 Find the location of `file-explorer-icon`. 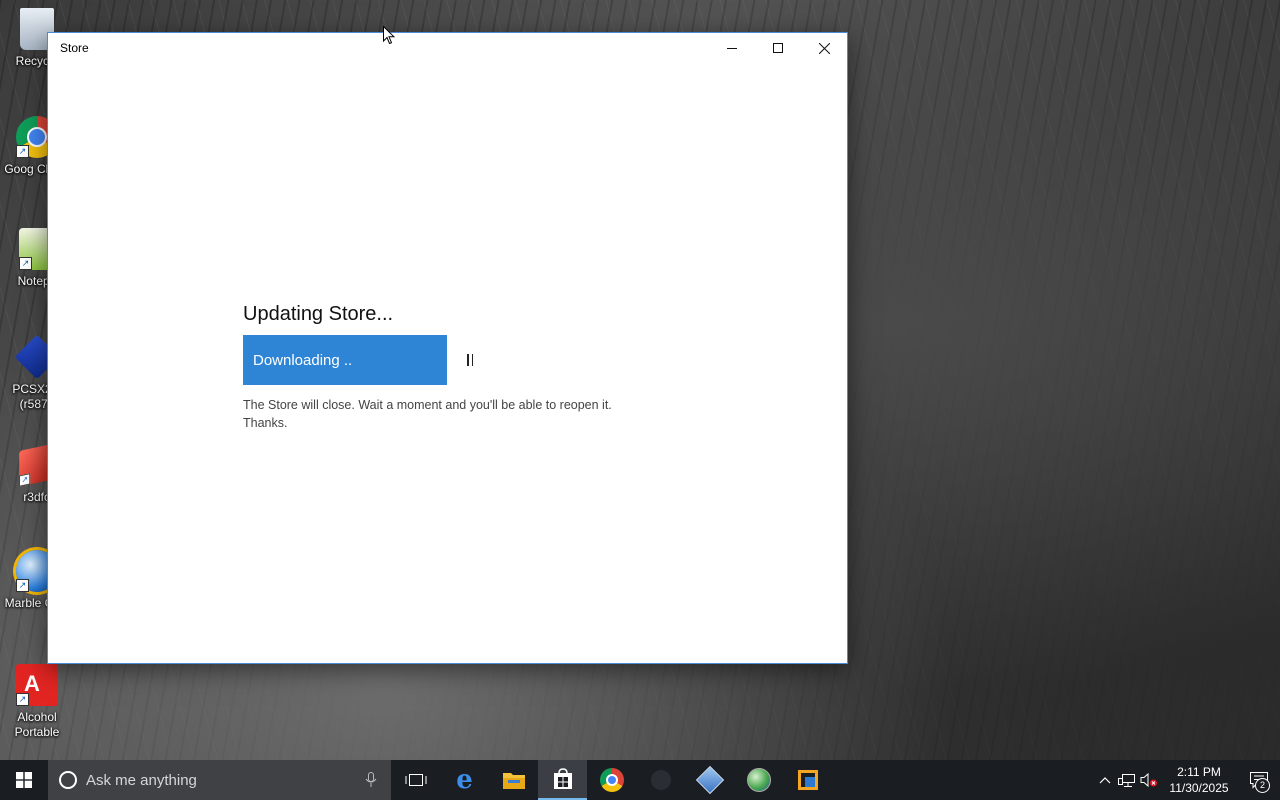

file-explorer-icon is located at coordinates (513, 781).